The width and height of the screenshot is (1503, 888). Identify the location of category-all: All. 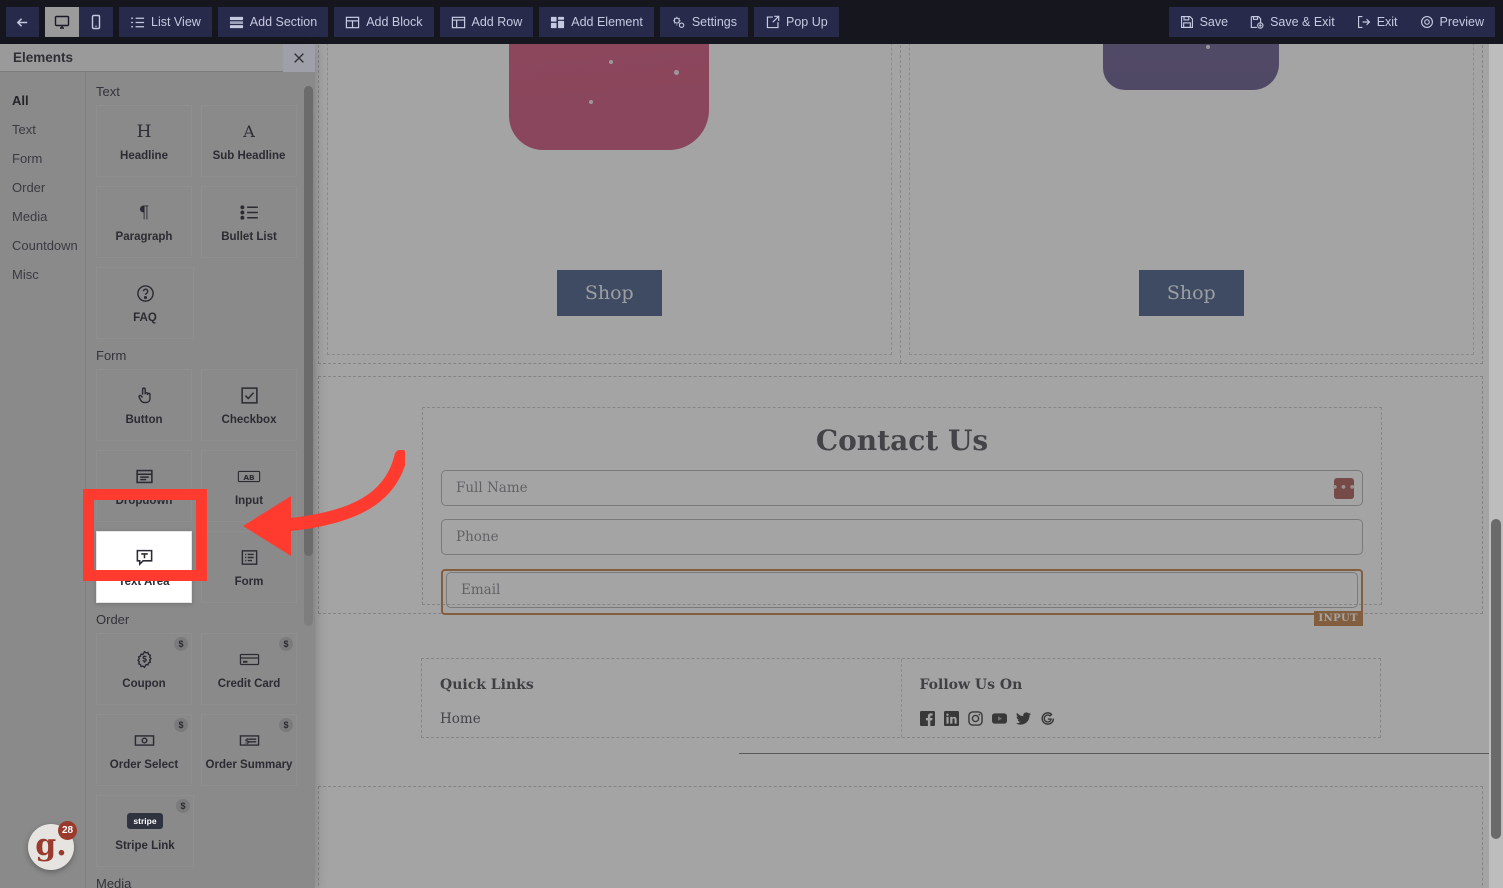
(48, 100).